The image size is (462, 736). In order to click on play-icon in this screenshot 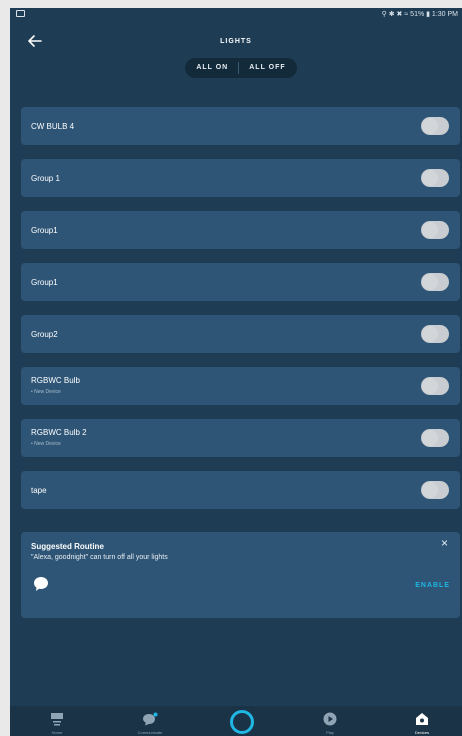, I will do `click(330, 719)`.